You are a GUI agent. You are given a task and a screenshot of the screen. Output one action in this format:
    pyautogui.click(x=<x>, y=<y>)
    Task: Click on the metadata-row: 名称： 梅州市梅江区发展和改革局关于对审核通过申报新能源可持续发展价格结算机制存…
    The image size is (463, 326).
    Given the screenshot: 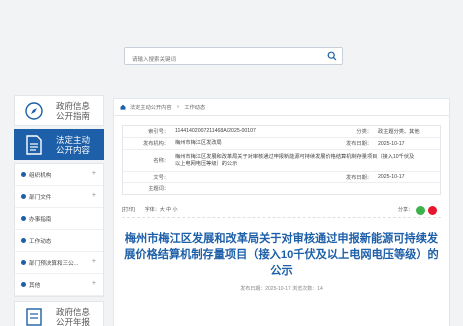 What is the action you would take?
    pyautogui.click(x=281, y=161)
    